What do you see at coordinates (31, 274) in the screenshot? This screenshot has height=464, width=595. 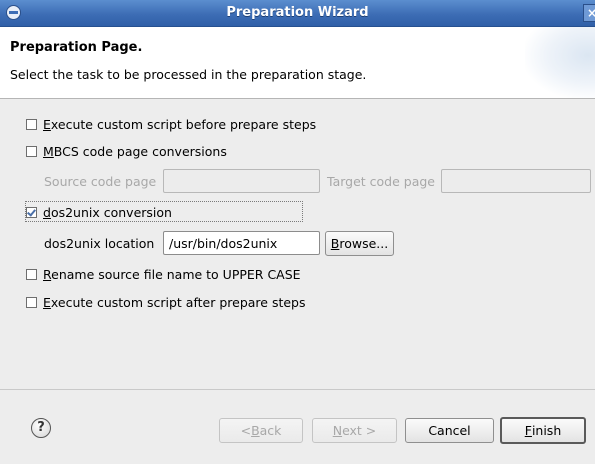 I see `rename-upper-checkbox` at bounding box center [31, 274].